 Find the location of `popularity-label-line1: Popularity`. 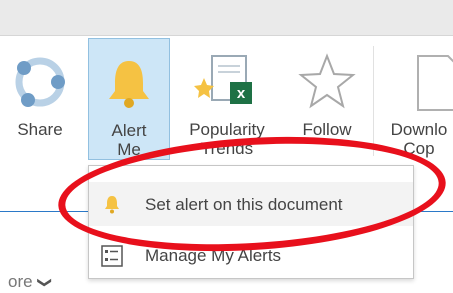

popularity-label-line1: Popularity is located at coordinates (227, 129).